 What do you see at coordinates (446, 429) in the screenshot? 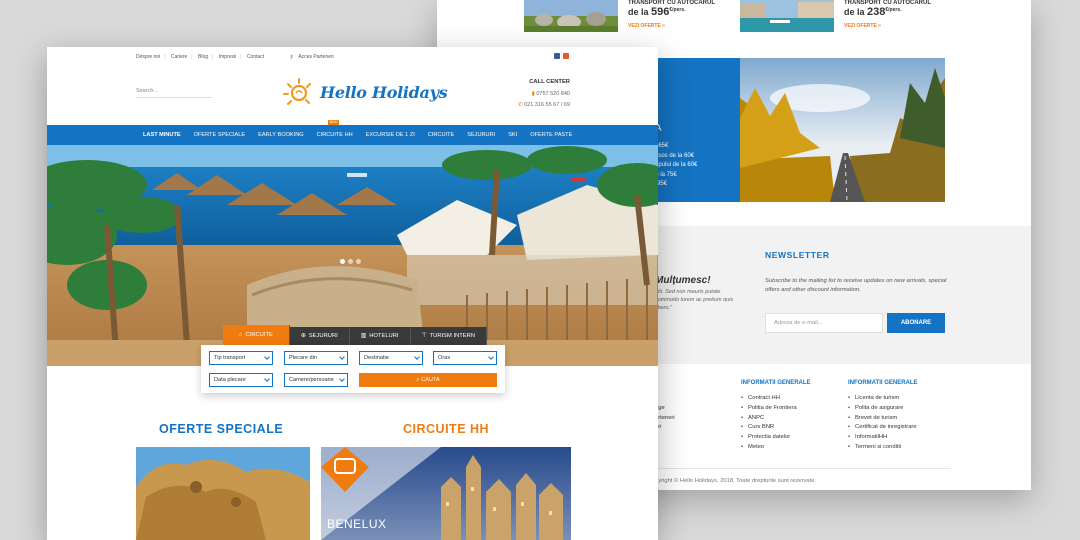
I see `circuits-heading: CIRCUITE HH` at bounding box center [446, 429].